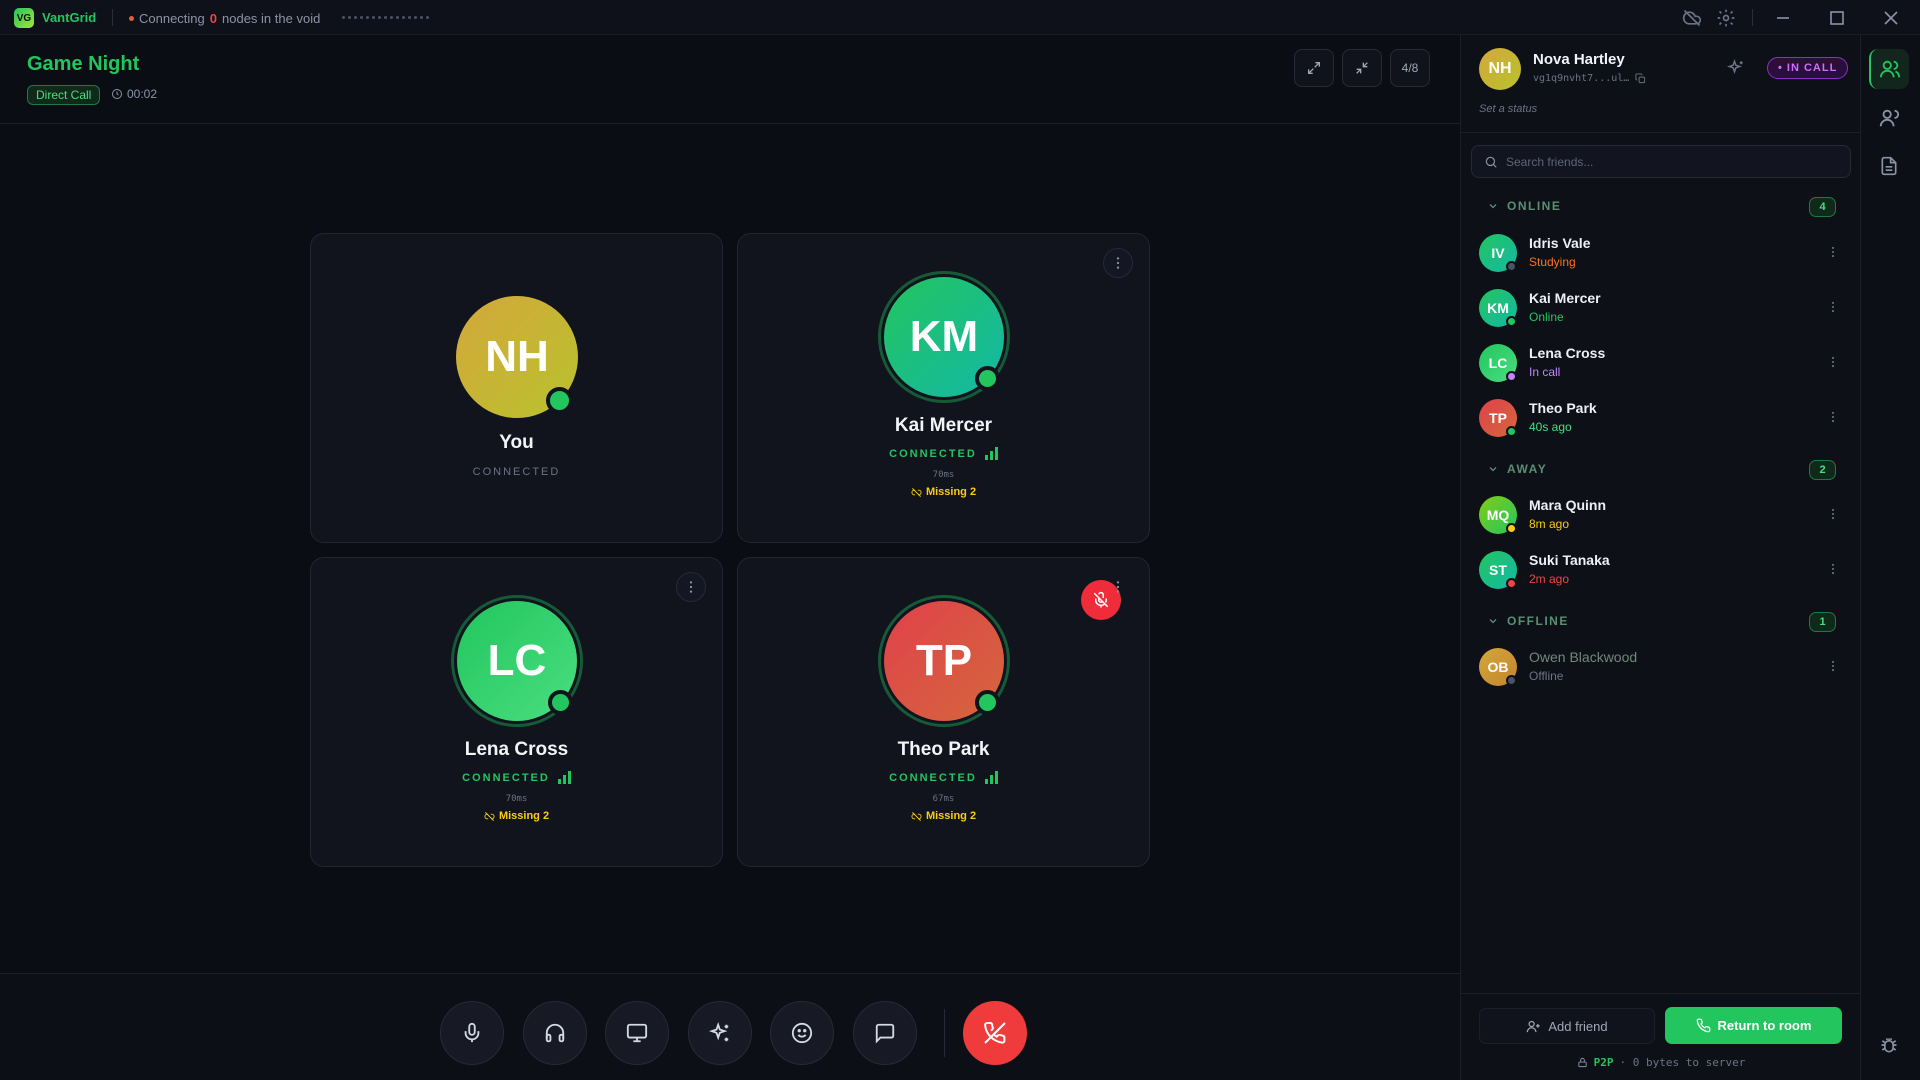 The image size is (1920, 1080). I want to click on friend-item-mara-quinn: MQ Mara Quinn 8m ago, so click(1661, 514).